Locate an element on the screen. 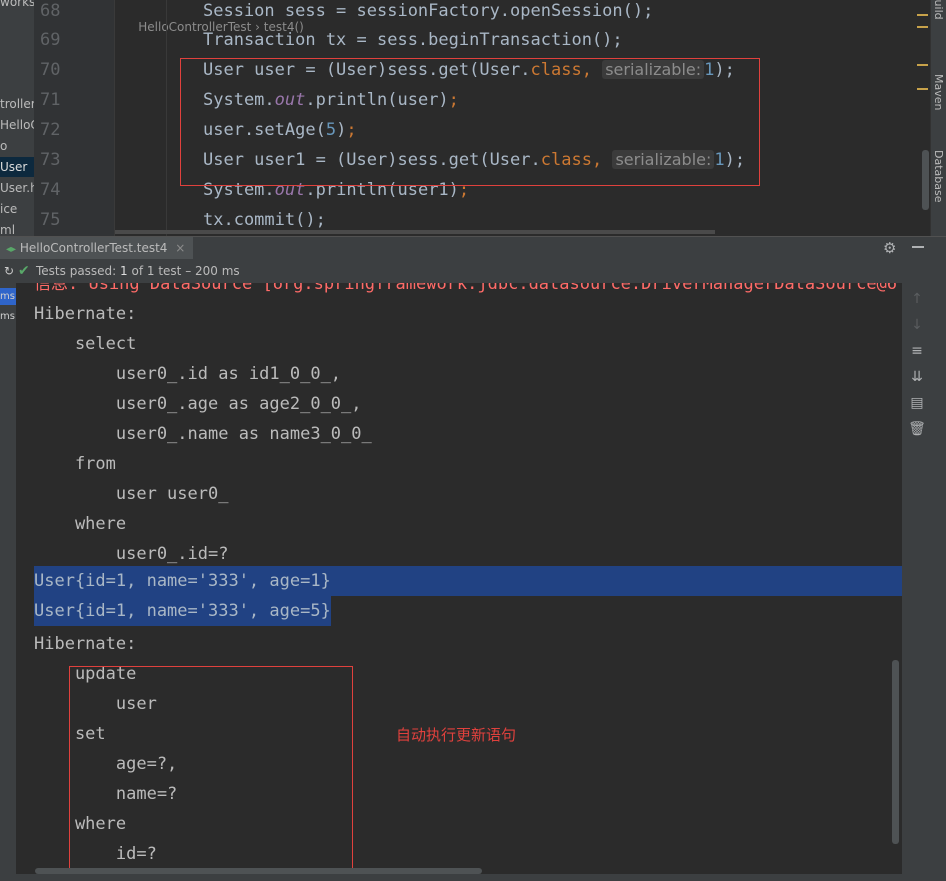 The height and width of the screenshot is (881, 946). status-count: 1 is located at coordinates (124, 271).